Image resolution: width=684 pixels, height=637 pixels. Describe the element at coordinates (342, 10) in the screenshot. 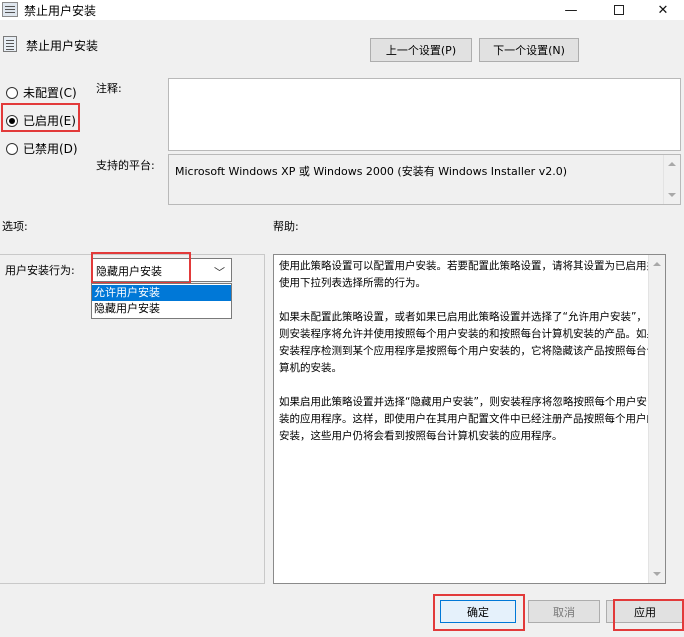

I see `title-bar: 禁止用户安装 — ✕` at that location.